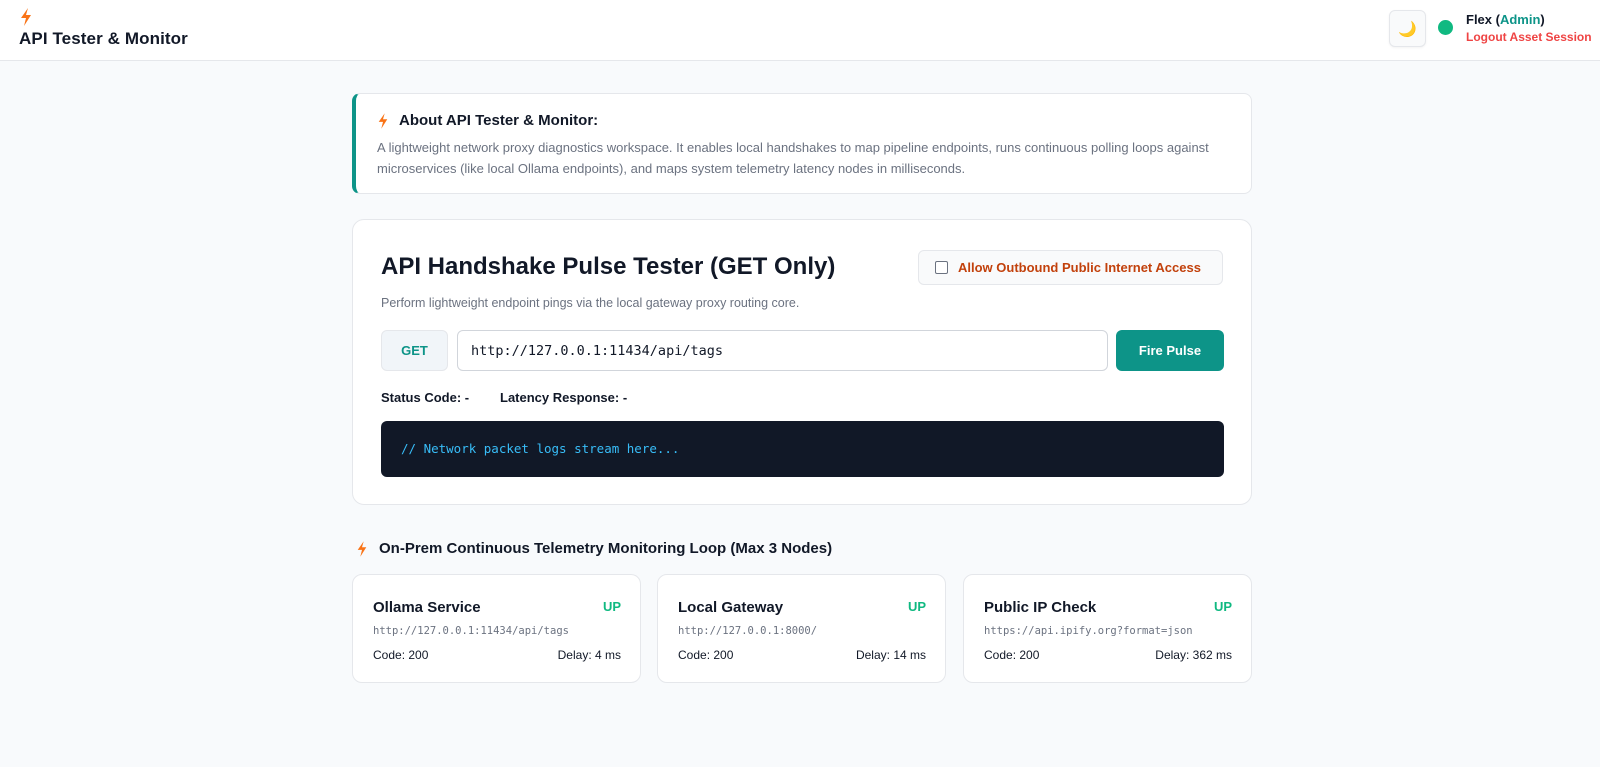  What do you see at coordinates (1170, 350) in the screenshot?
I see `fire-pulse-button: Fire Pulse` at bounding box center [1170, 350].